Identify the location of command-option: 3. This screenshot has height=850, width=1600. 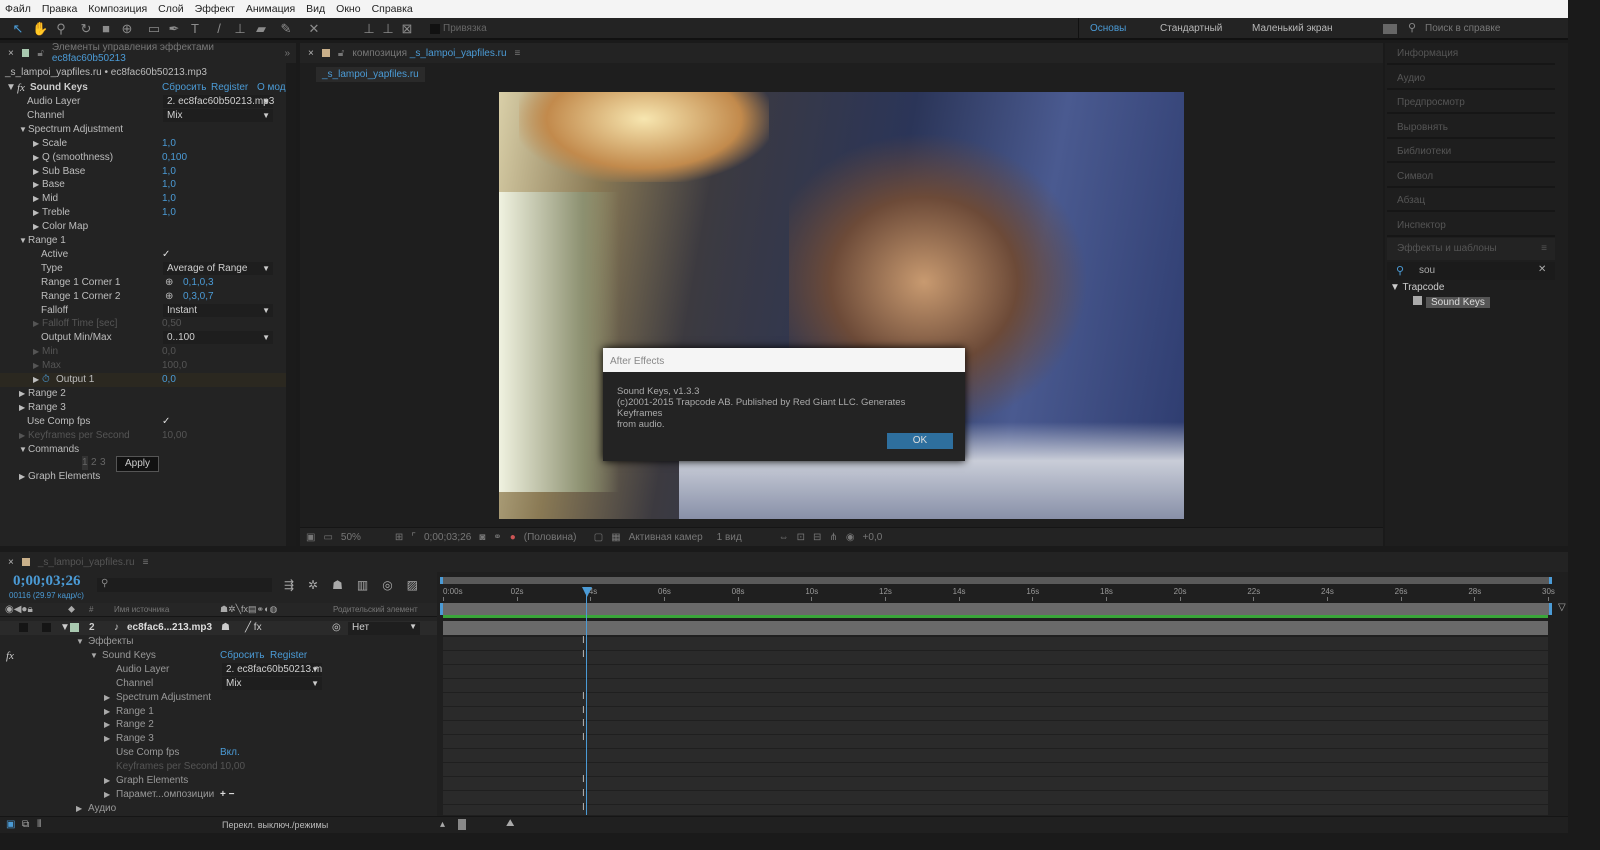
(103, 463).